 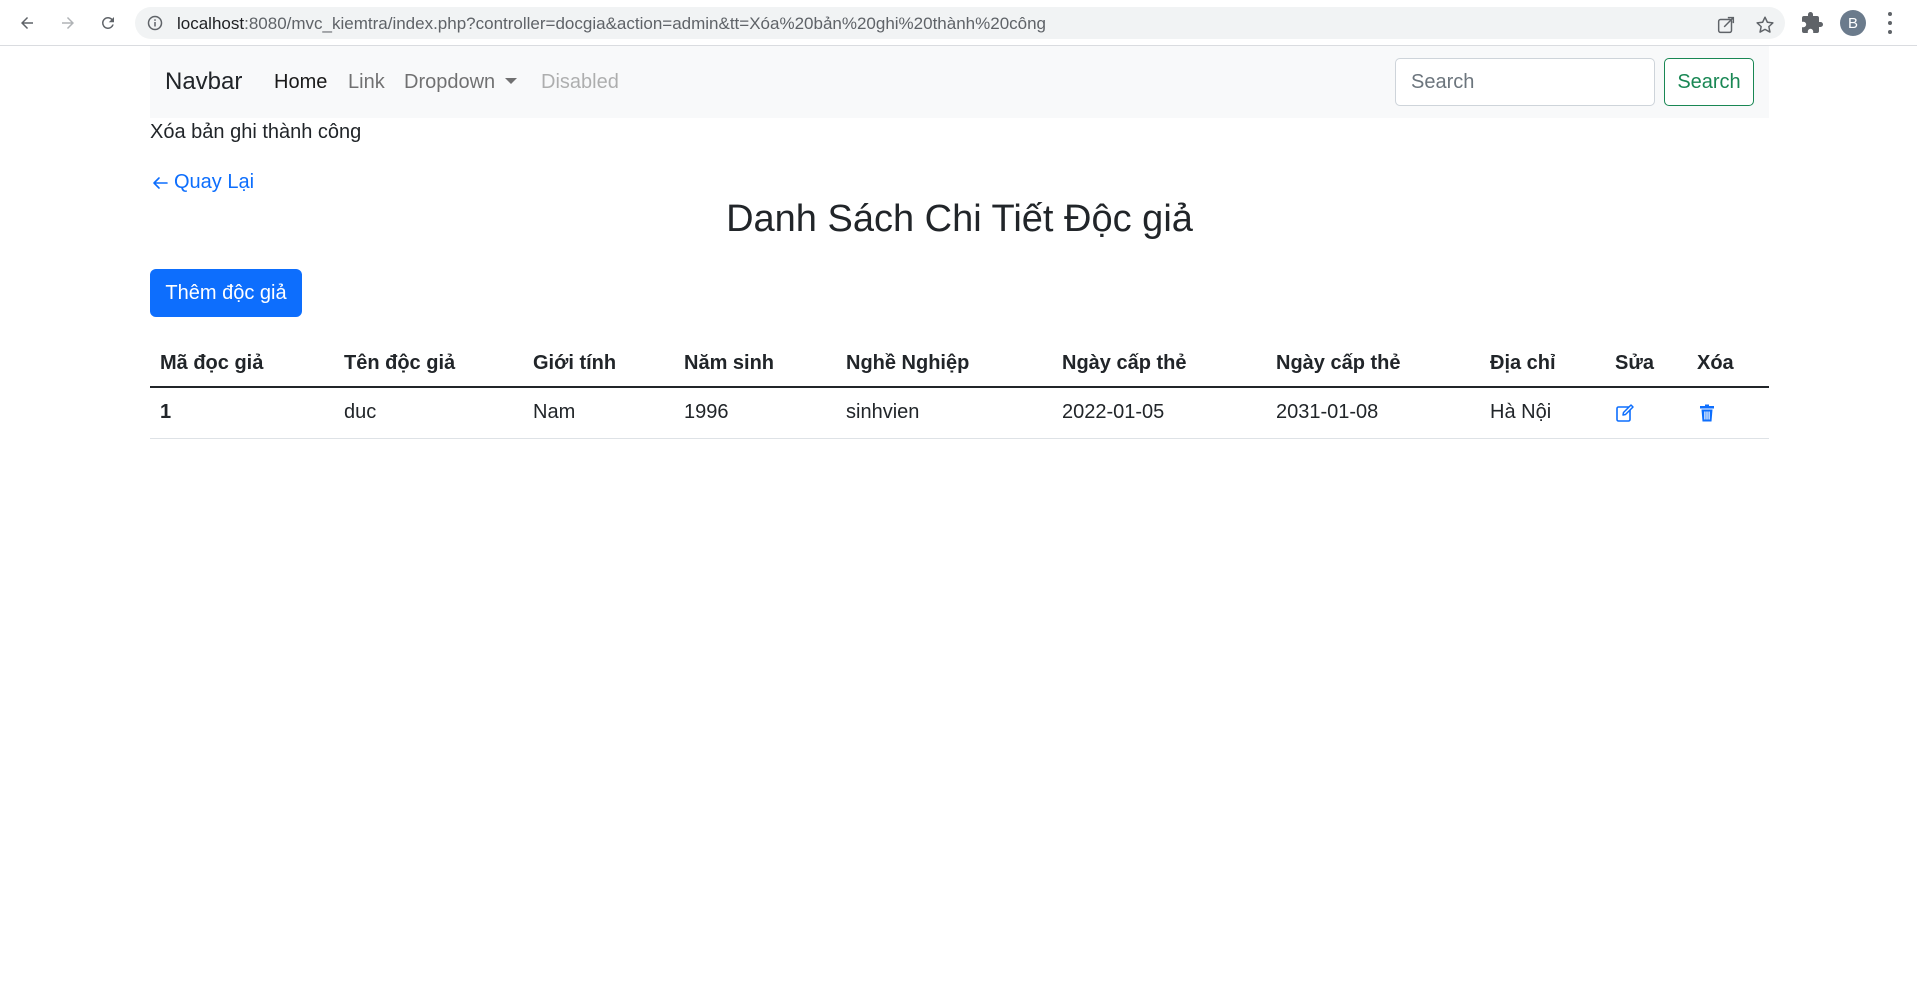 I want to click on share-icon, so click(x=1726, y=25).